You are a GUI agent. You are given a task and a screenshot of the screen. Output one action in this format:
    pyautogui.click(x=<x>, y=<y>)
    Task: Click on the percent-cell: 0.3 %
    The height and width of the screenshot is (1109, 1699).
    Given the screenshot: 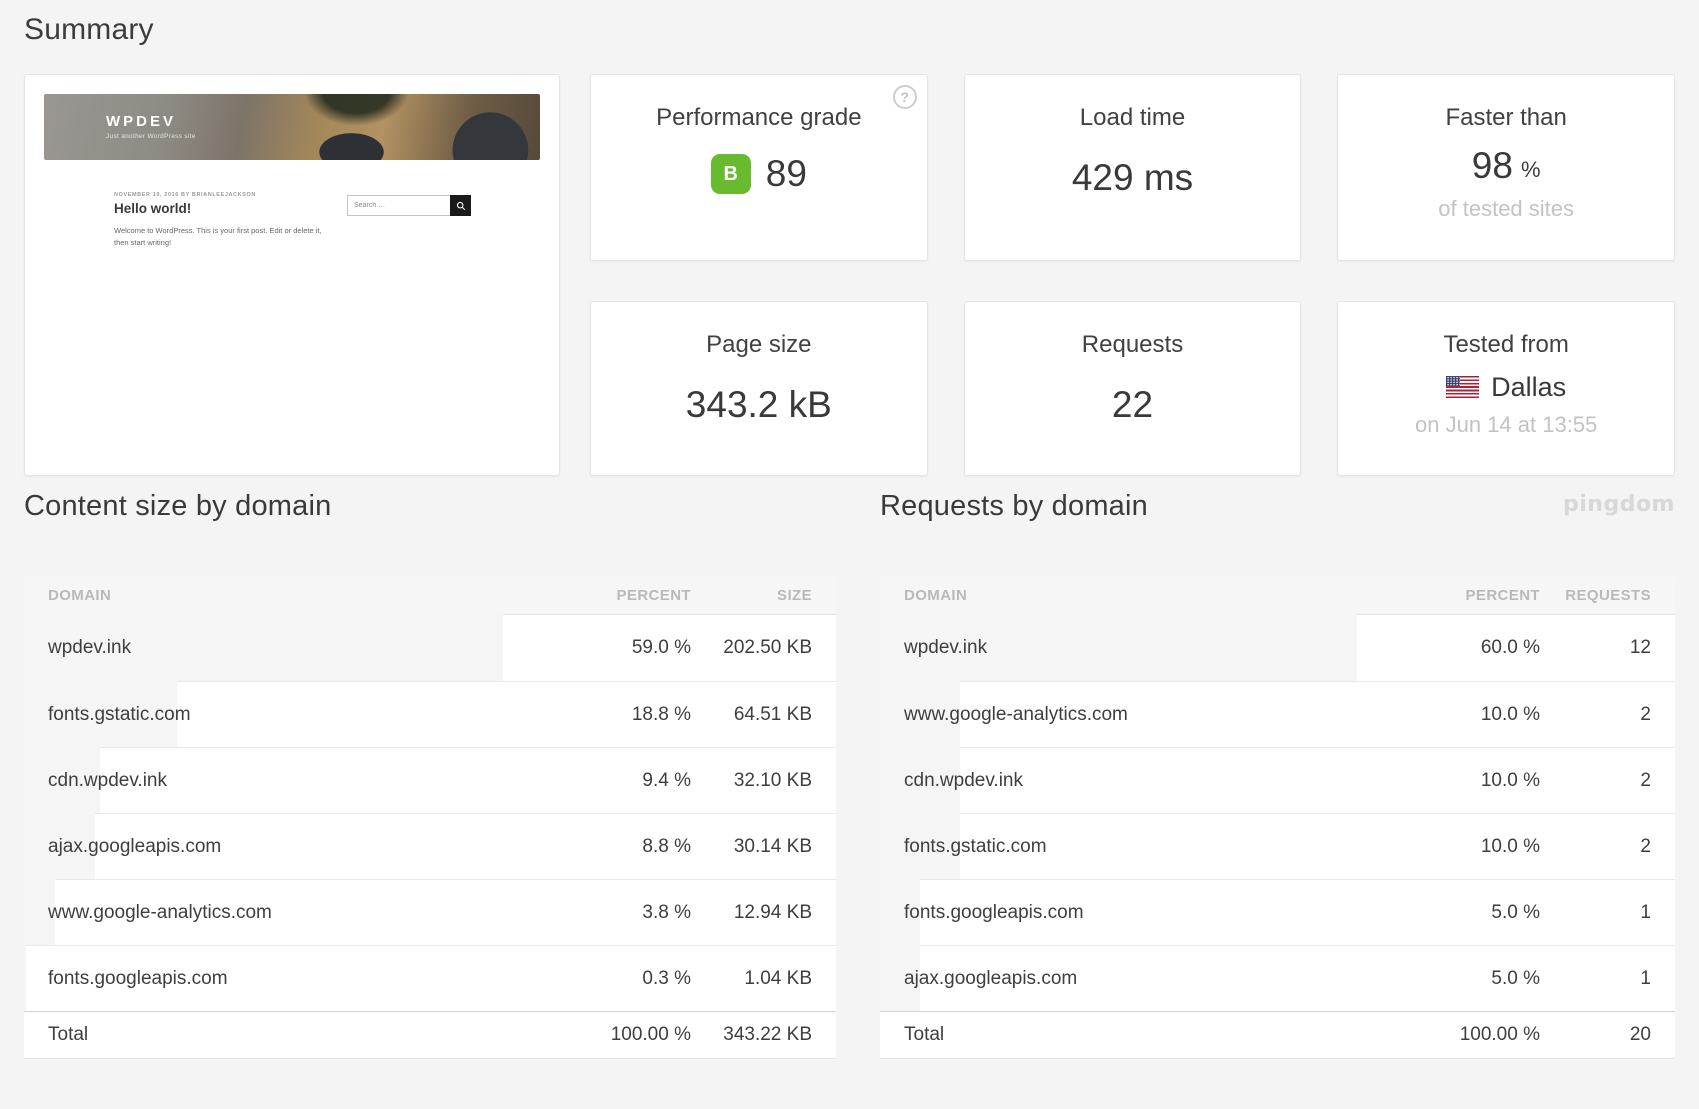 What is the action you would take?
    pyautogui.click(x=666, y=978)
    